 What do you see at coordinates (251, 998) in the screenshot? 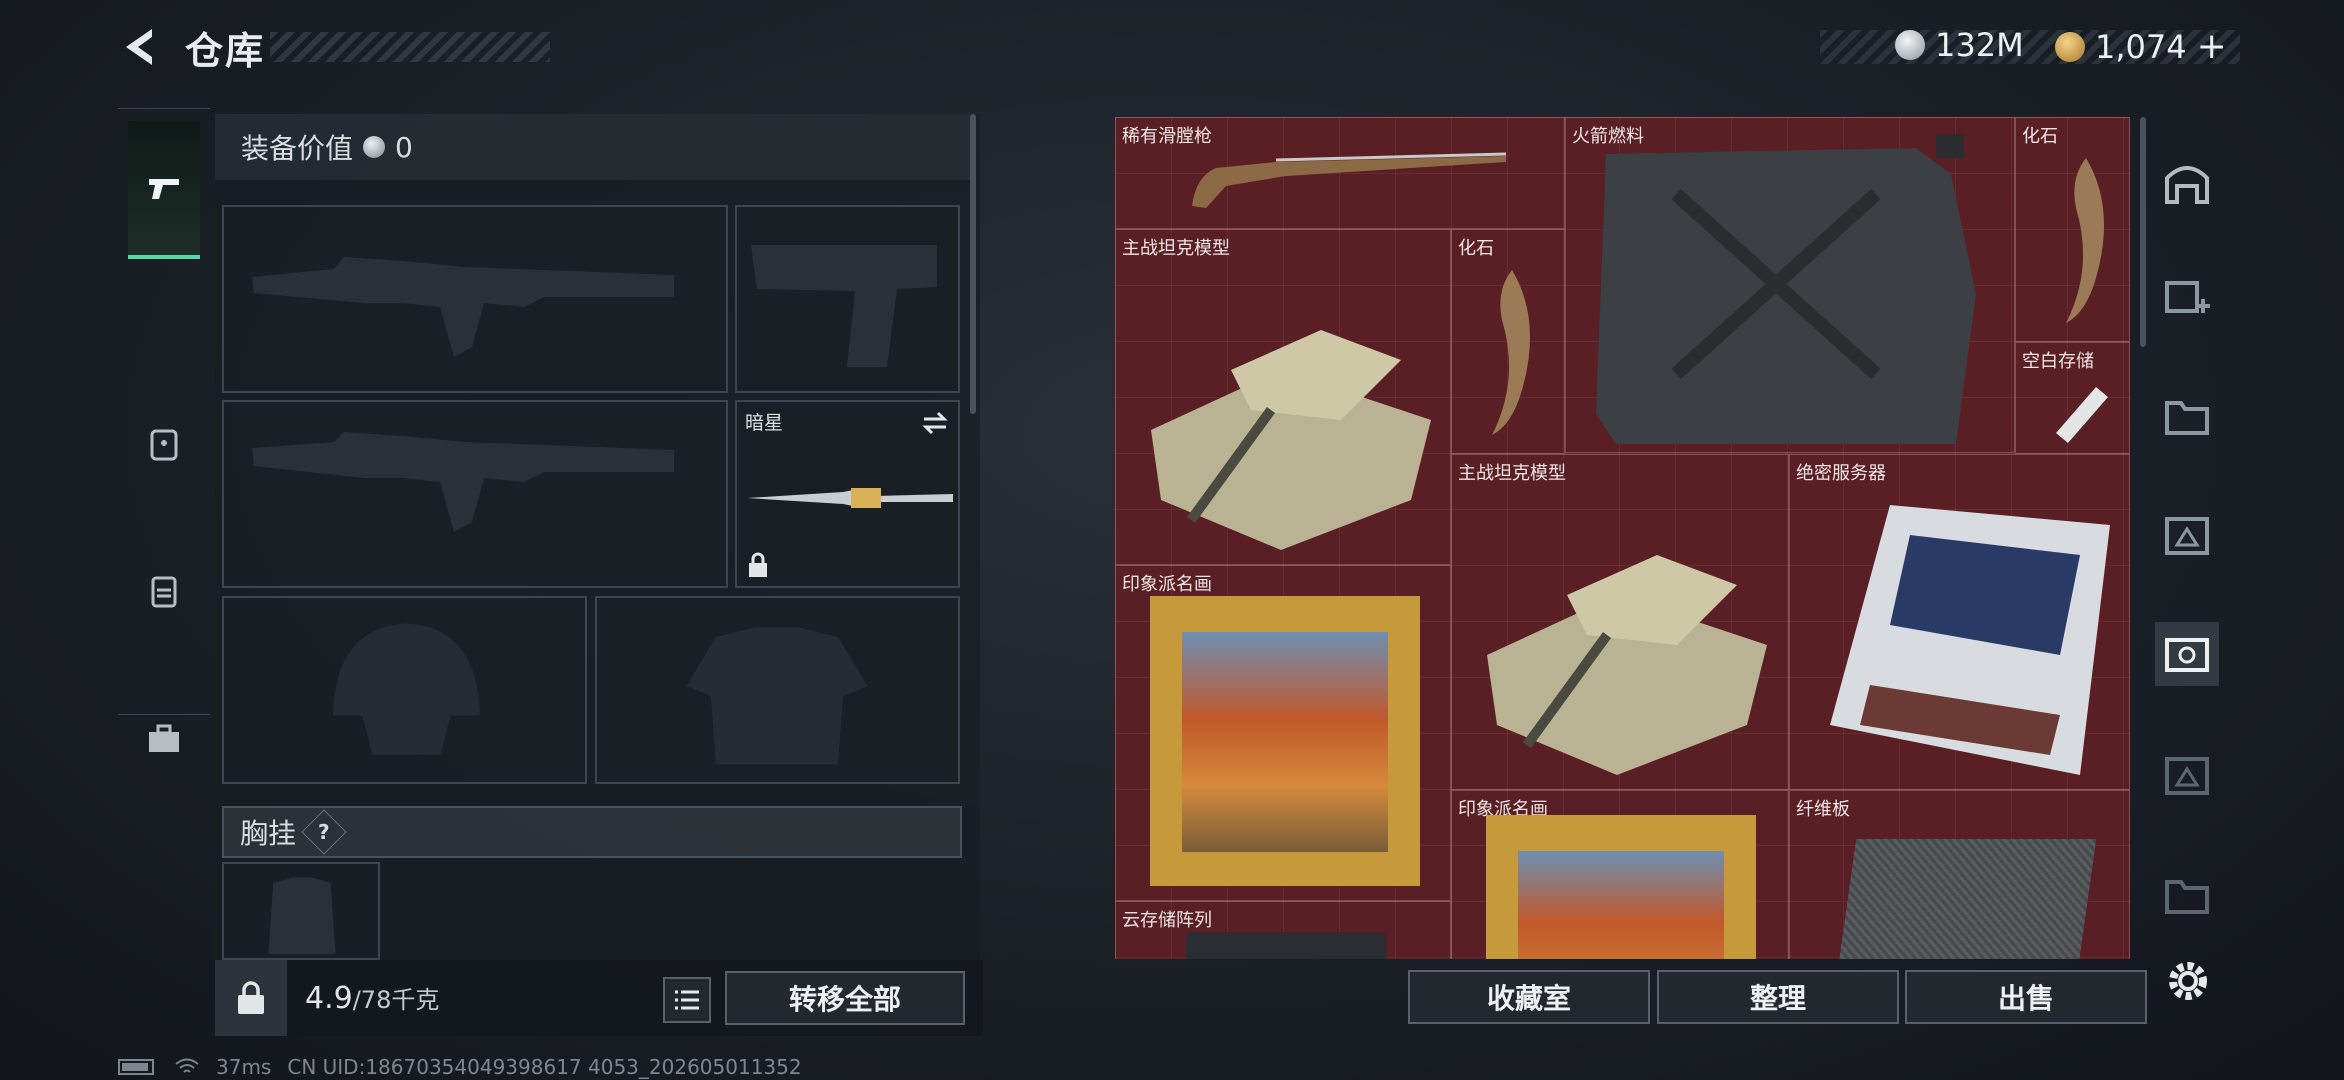
I see `lock-equipment-button` at bounding box center [251, 998].